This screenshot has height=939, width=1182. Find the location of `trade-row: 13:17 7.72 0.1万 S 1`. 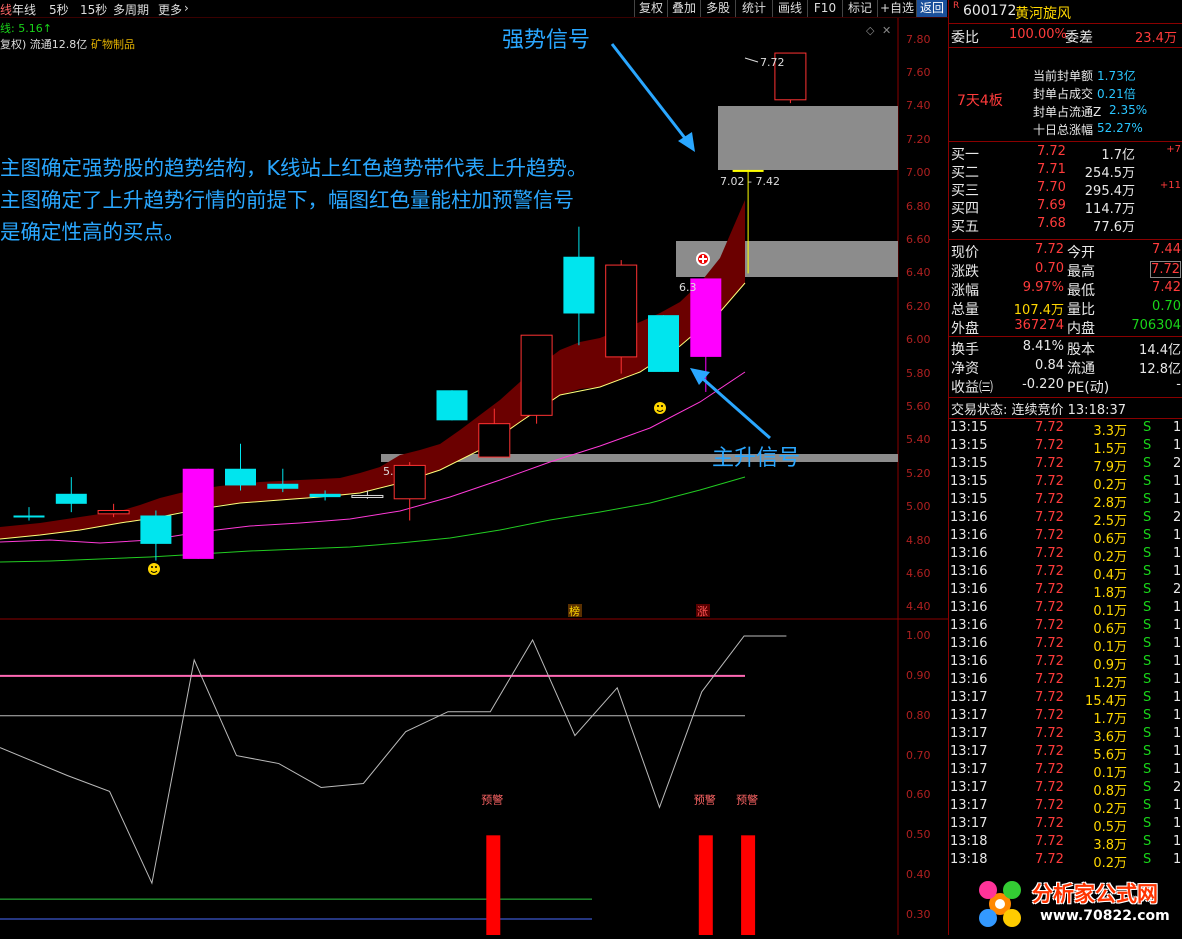

trade-row: 13:17 7.72 0.1万 S 1 is located at coordinates (1065, 771).